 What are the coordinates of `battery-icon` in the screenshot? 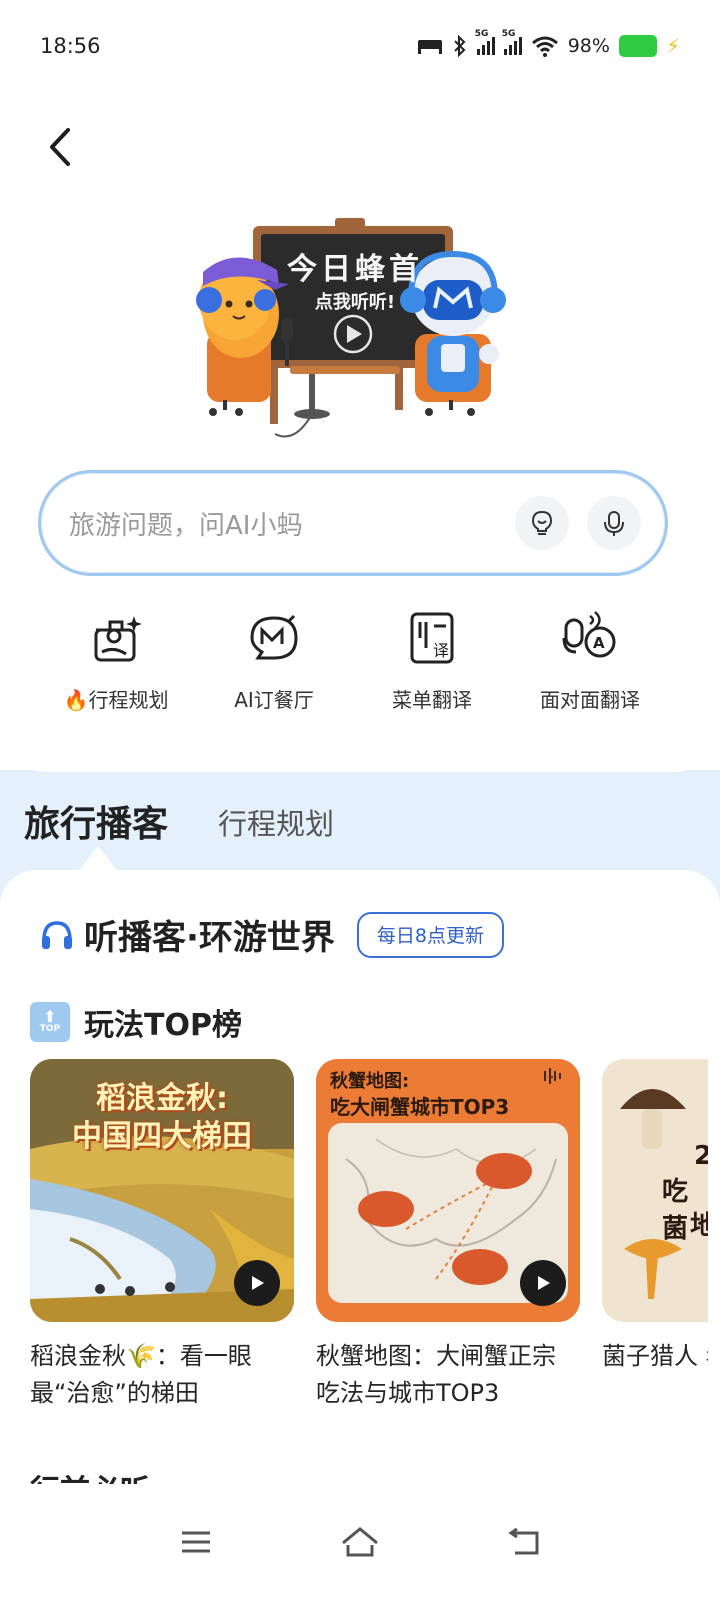 It's located at (637, 46).